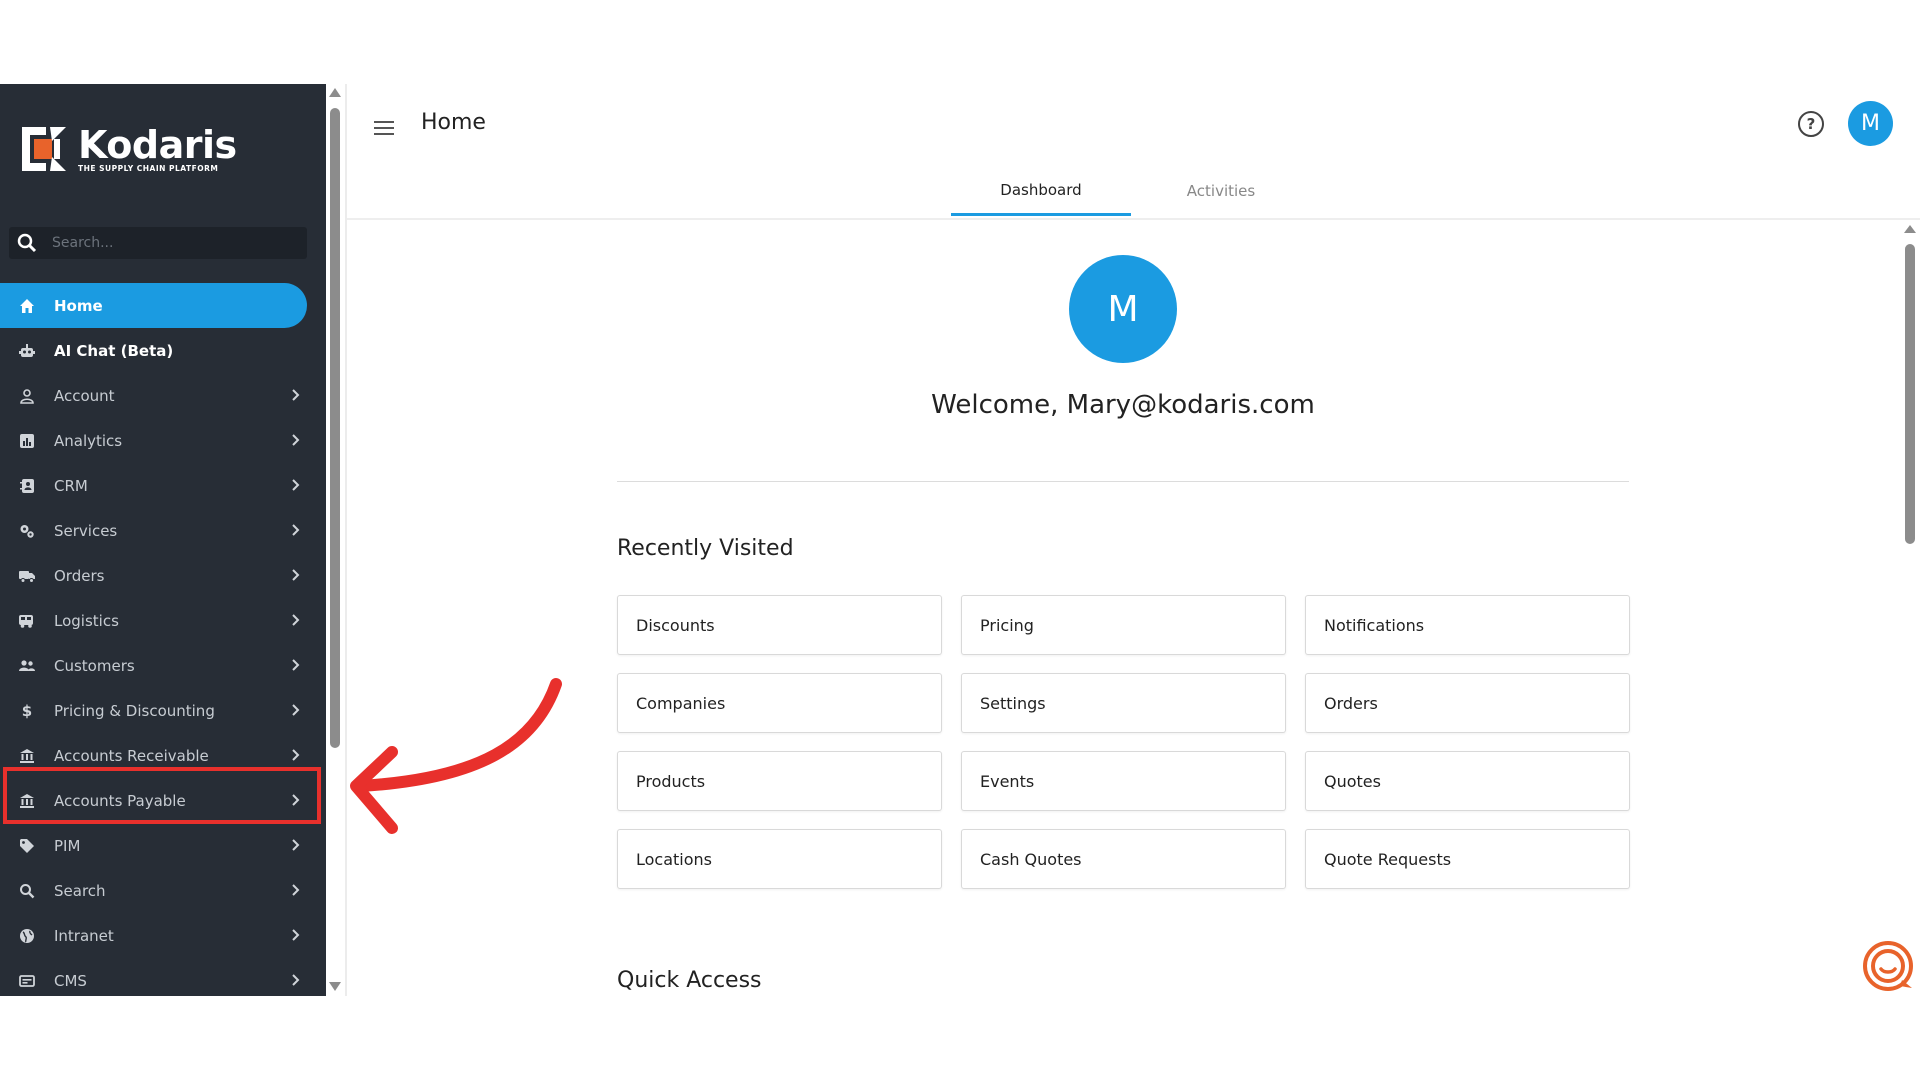  Describe the element at coordinates (88, 440) in the screenshot. I see `sidebar-item-label: Analytics` at that location.